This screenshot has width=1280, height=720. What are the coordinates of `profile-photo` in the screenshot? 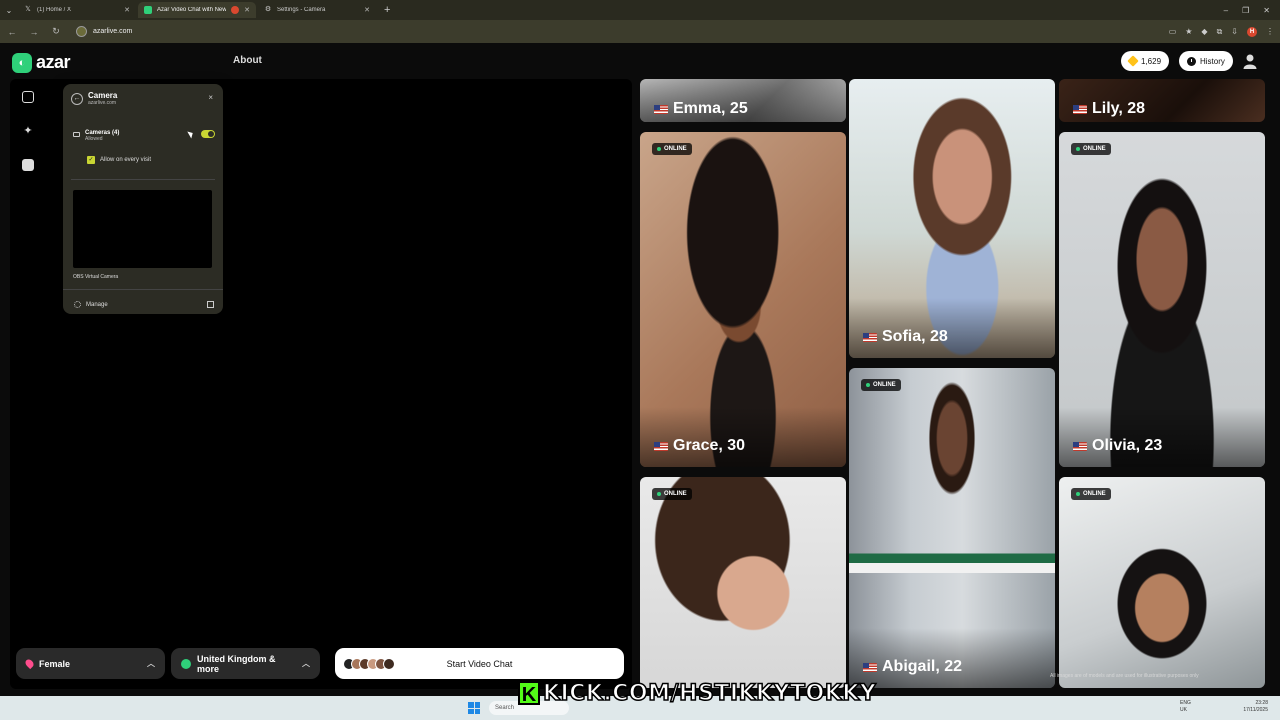 It's located at (1162, 582).